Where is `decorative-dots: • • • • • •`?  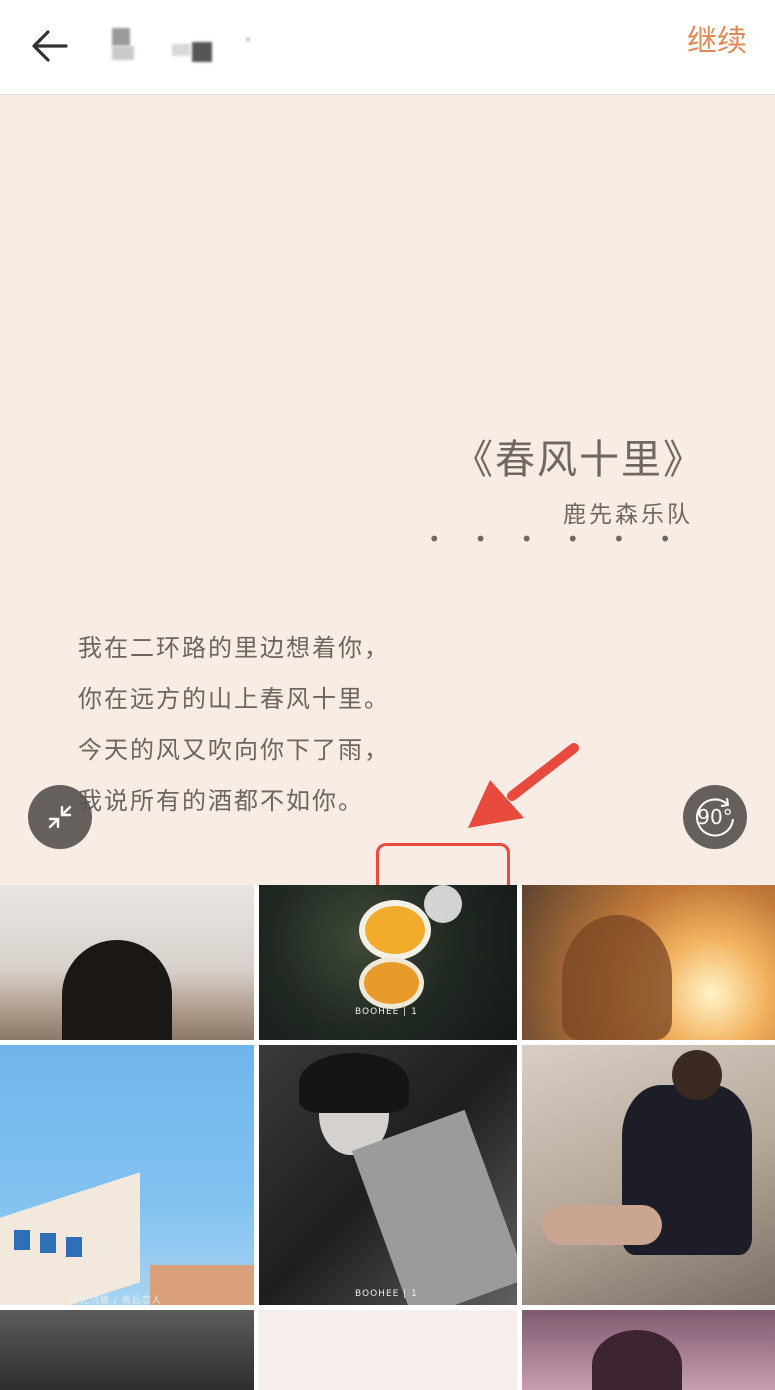
decorative-dots: • • • • • • is located at coordinates (556, 539).